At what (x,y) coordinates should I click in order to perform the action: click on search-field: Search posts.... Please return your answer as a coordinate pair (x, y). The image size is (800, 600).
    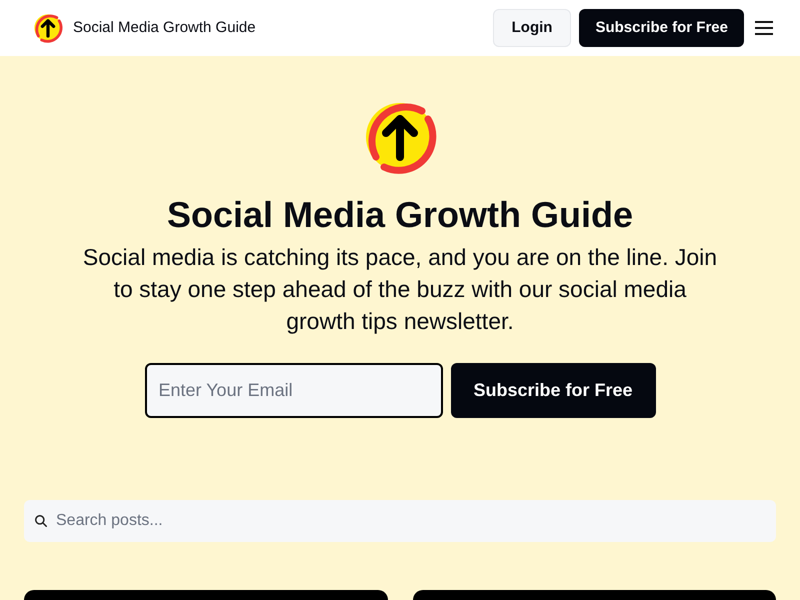
    Looking at the image, I should click on (400, 521).